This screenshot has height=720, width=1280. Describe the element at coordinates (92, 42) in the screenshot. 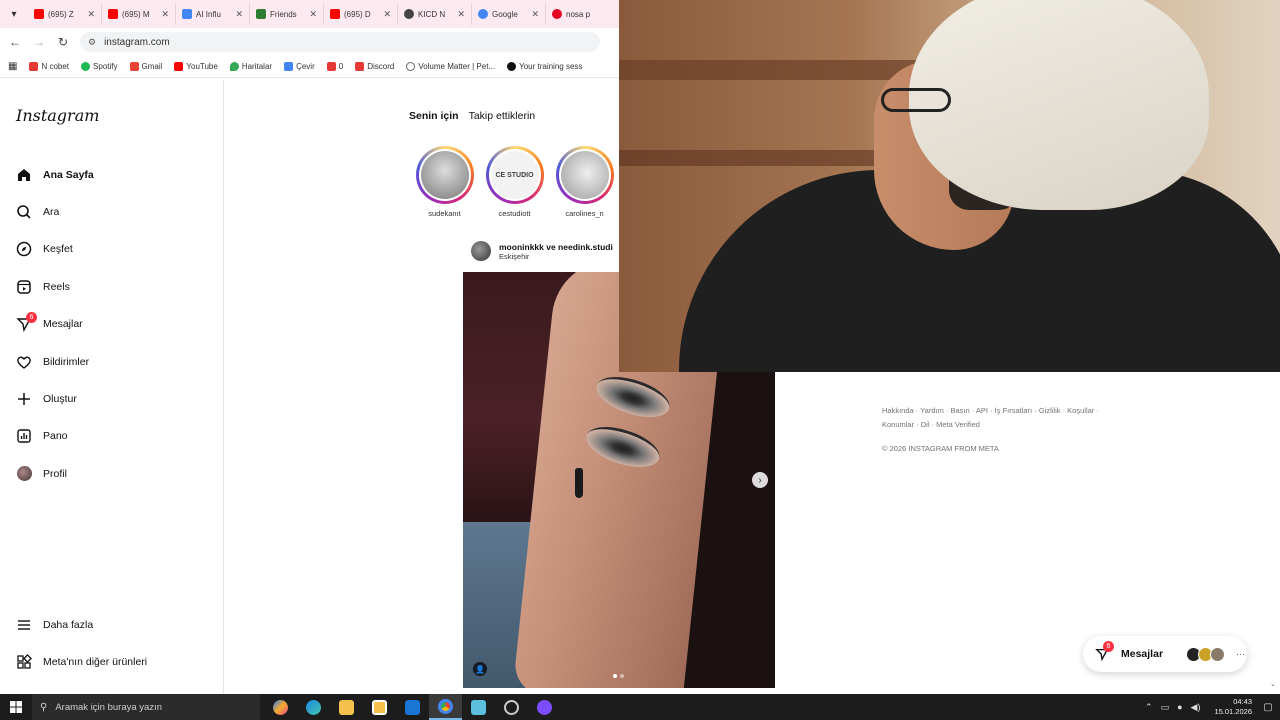

I see `site-info-icon: ⚙` at that location.